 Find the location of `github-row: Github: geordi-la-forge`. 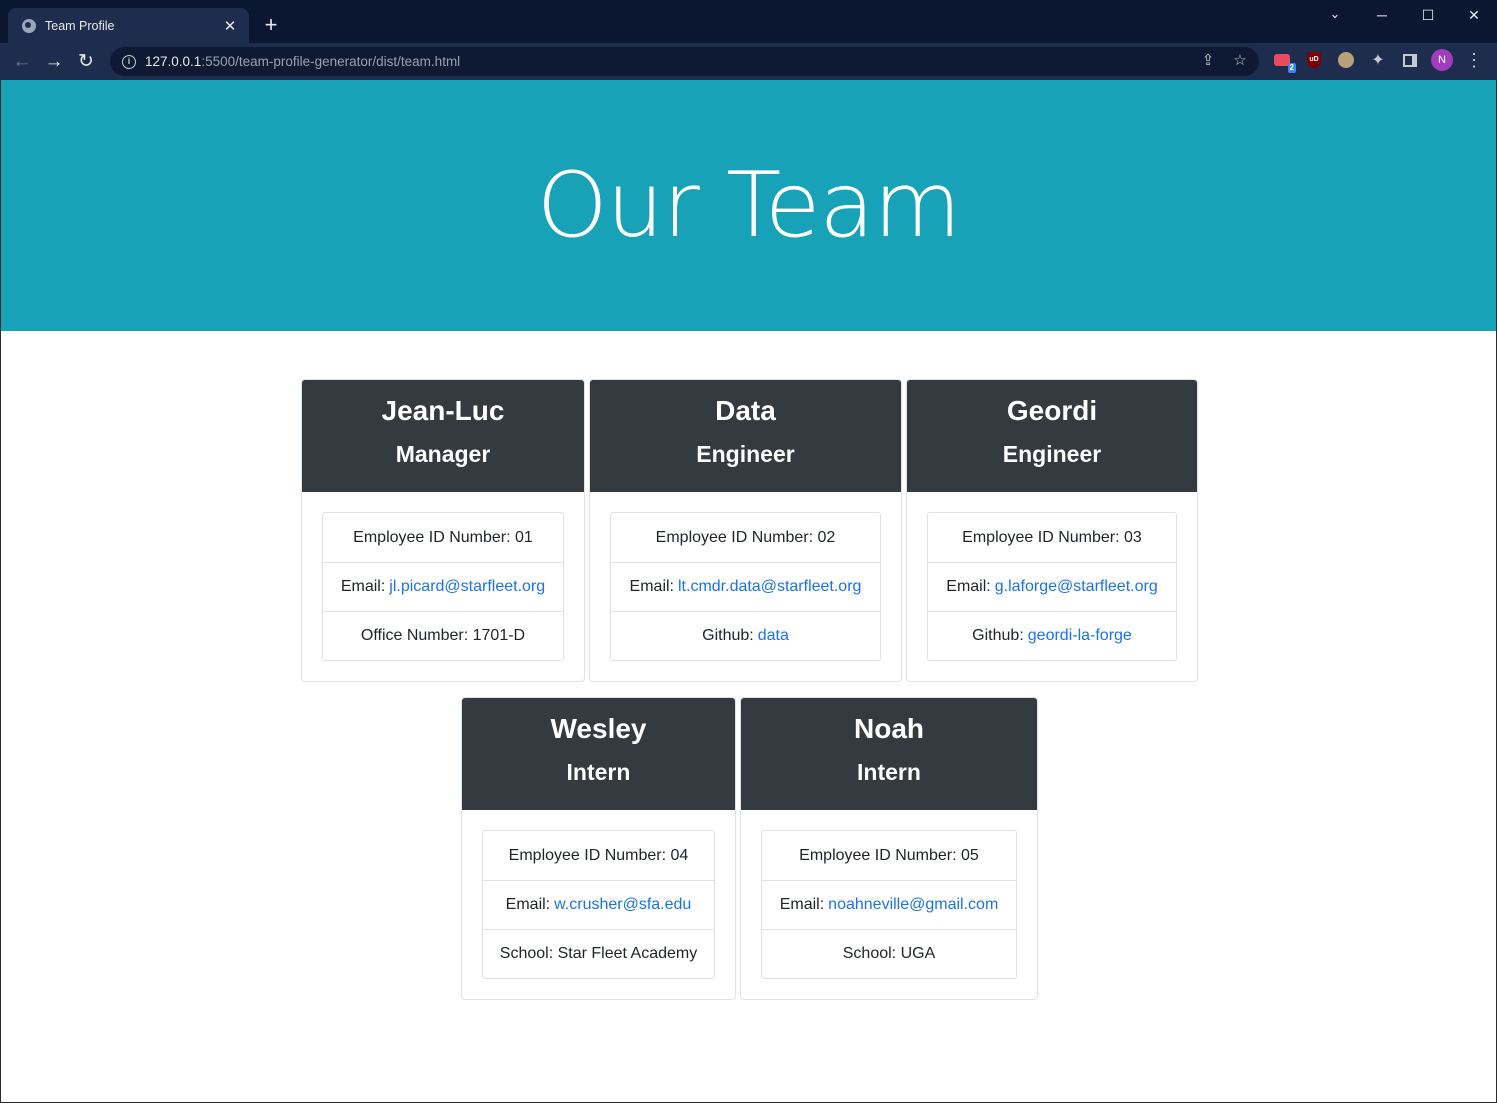

github-row: Github: geordi-la-forge is located at coordinates (1052, 635).